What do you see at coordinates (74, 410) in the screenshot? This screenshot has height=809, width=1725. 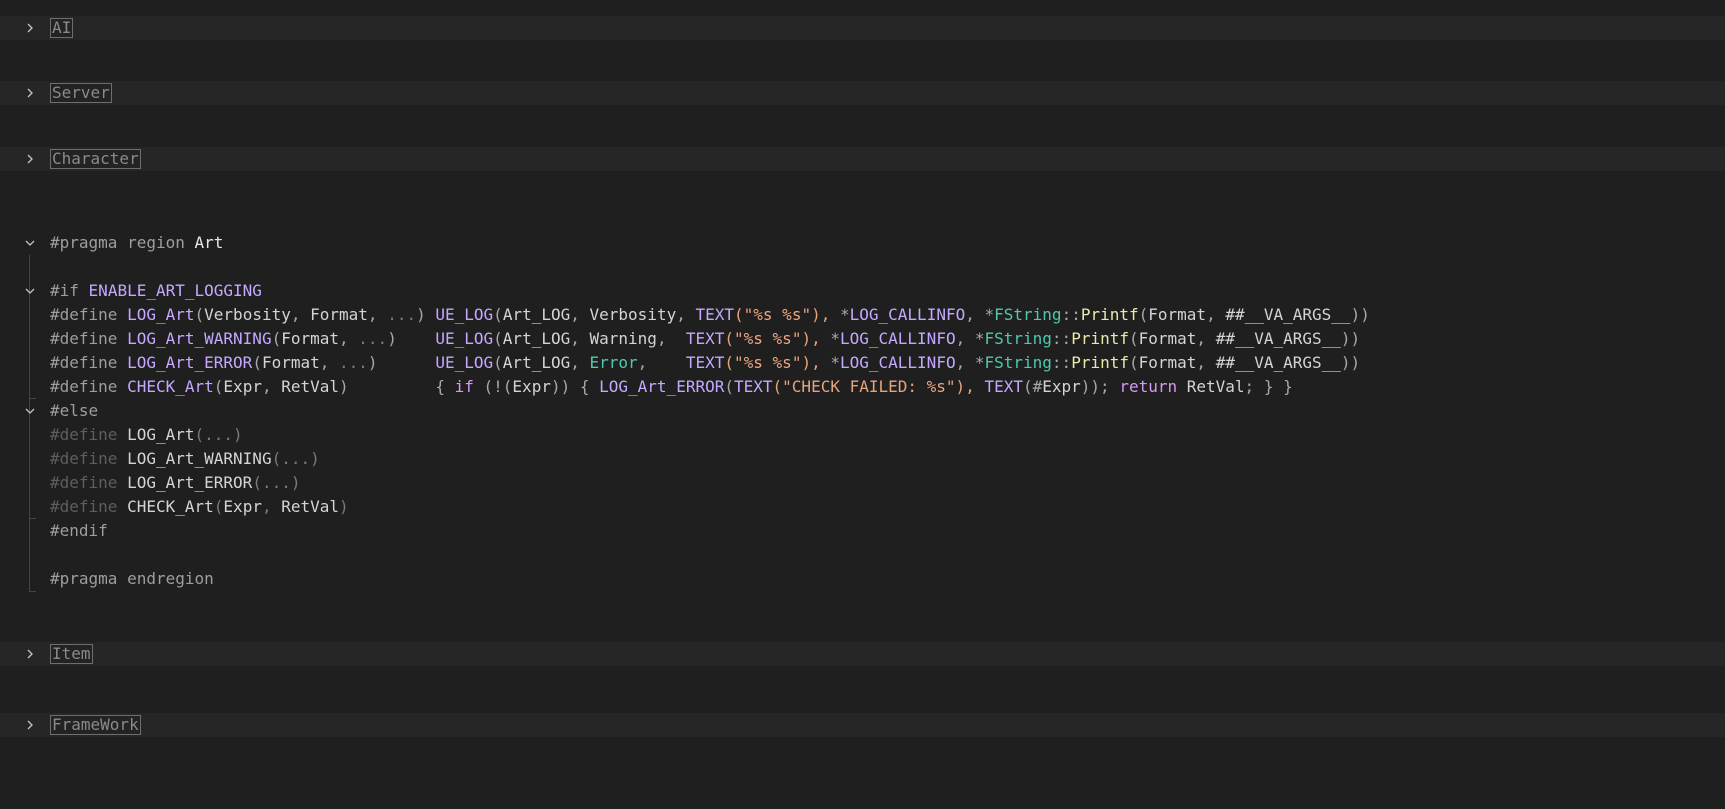 I see `else-keyword: #else` at bounding box center [74, 410].